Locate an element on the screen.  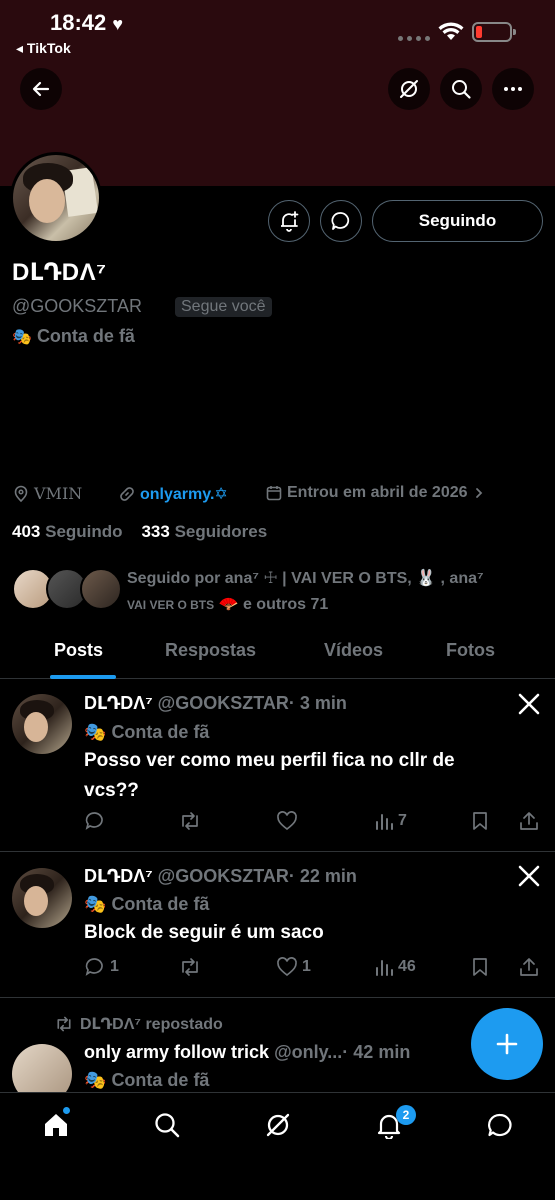
link-icon is located at coordinates (127, 494).